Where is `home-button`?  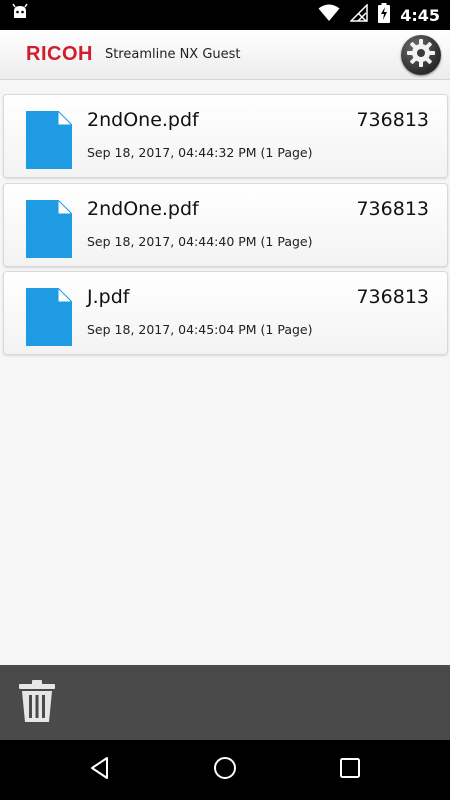
home-button is located at coordinates (225, 770).